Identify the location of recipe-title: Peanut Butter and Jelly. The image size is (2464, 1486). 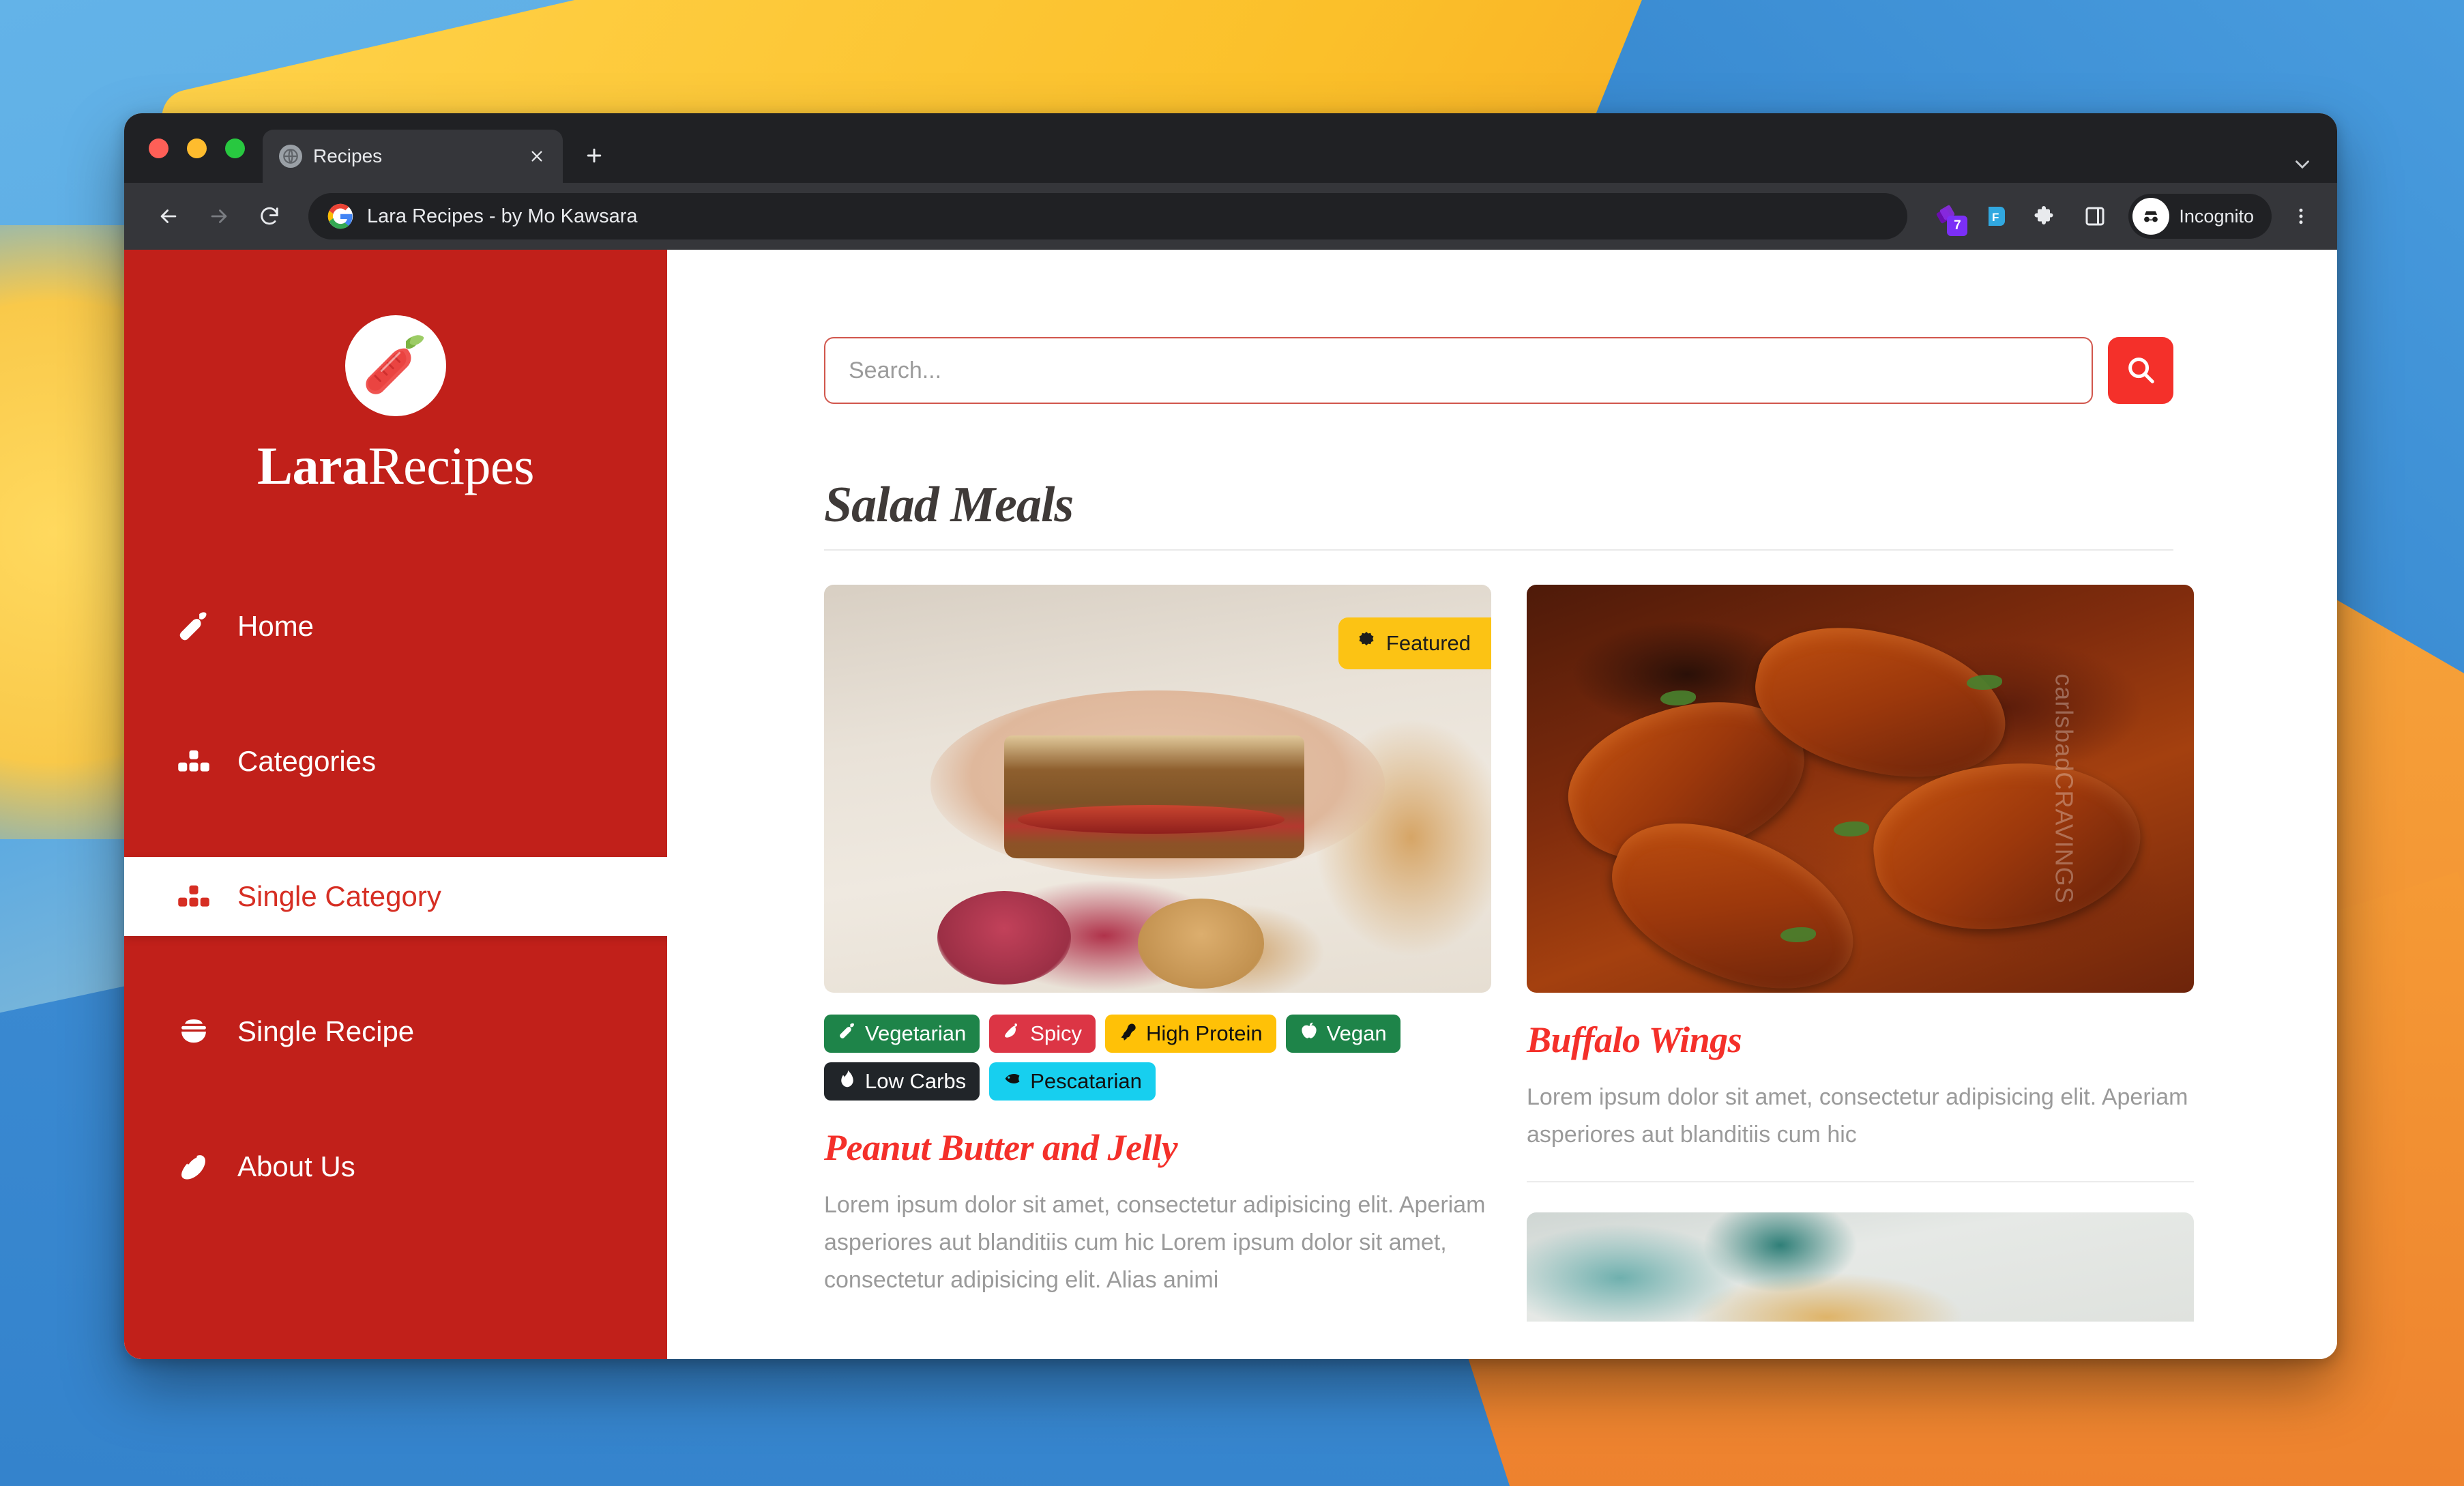
(1157, 1147).